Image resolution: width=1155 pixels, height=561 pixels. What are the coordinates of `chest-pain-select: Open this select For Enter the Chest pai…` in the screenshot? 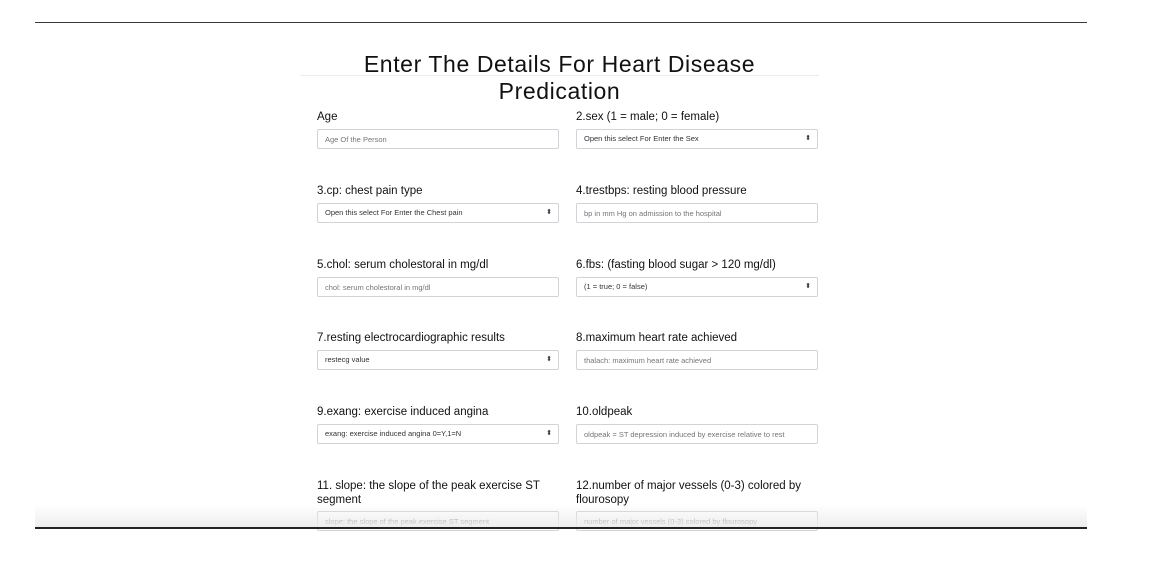 It's located at (438, 213).